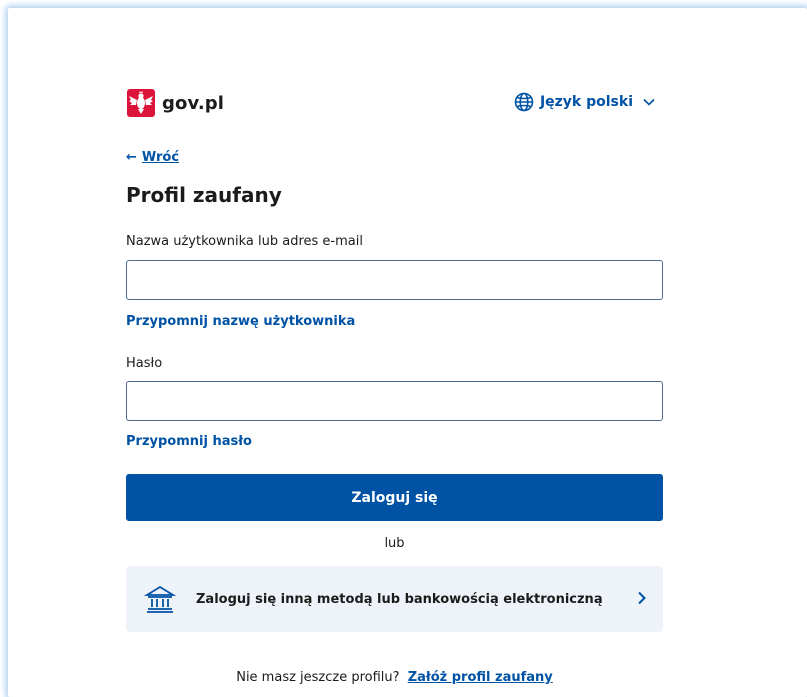 Image resolution: width=807 pixels, height=697 pixels. I want to click on password-label: Hasło, so click(144, 363).